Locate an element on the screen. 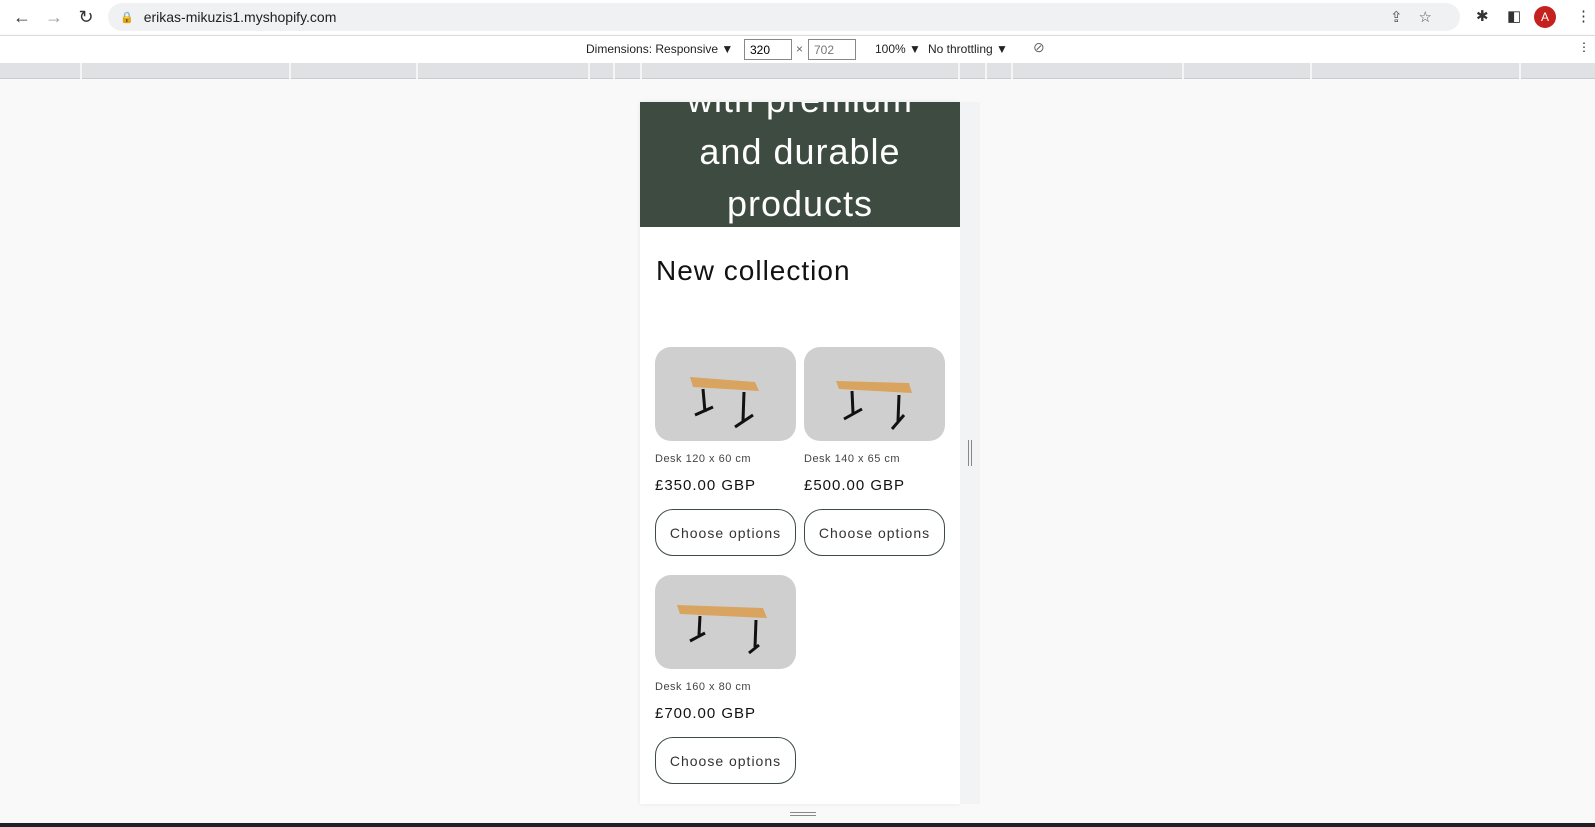  width-input is located at coordinates (768, 49).